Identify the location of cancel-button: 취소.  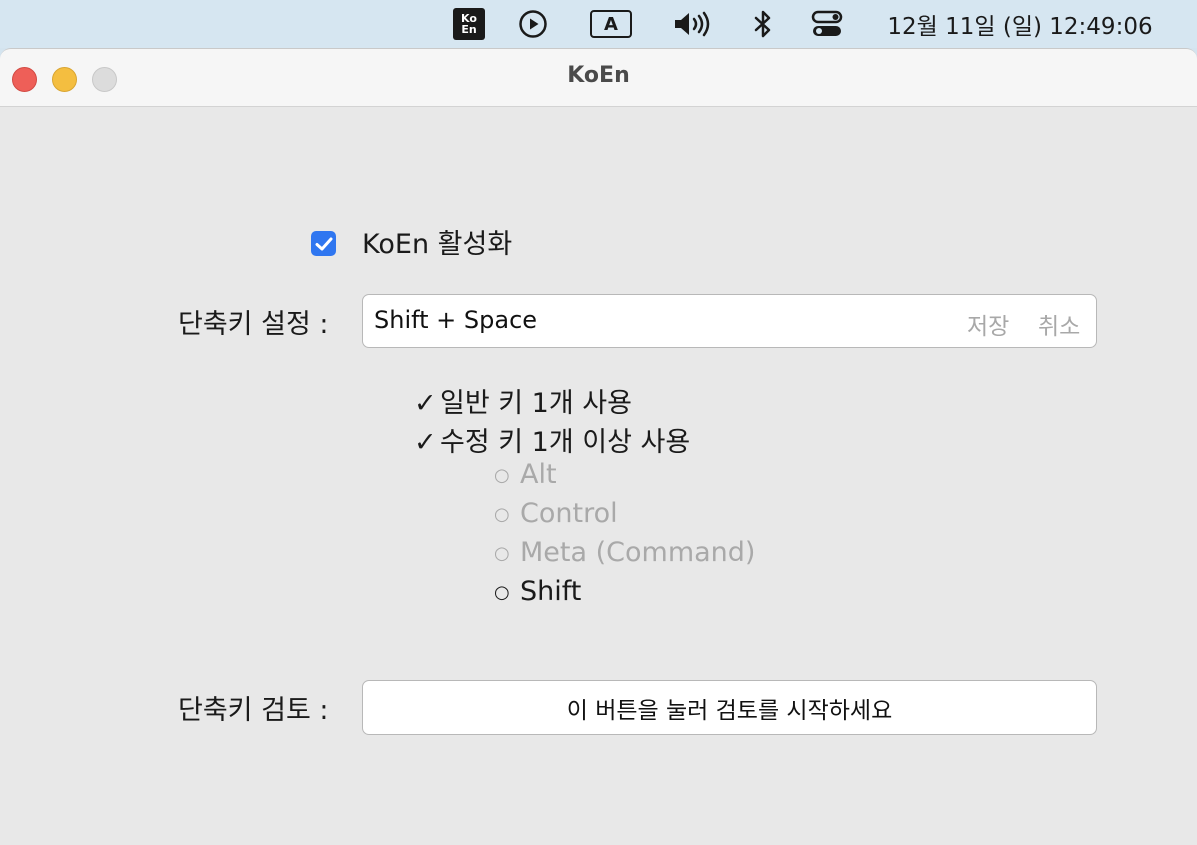
(1059, 324).